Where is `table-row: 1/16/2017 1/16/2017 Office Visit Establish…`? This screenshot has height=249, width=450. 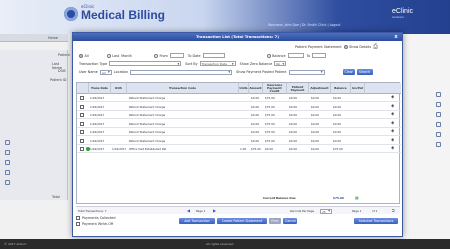 table-row: 1/16/2017 1/16/2017 Office Visit Establish… is located at coordinates (239, 149).